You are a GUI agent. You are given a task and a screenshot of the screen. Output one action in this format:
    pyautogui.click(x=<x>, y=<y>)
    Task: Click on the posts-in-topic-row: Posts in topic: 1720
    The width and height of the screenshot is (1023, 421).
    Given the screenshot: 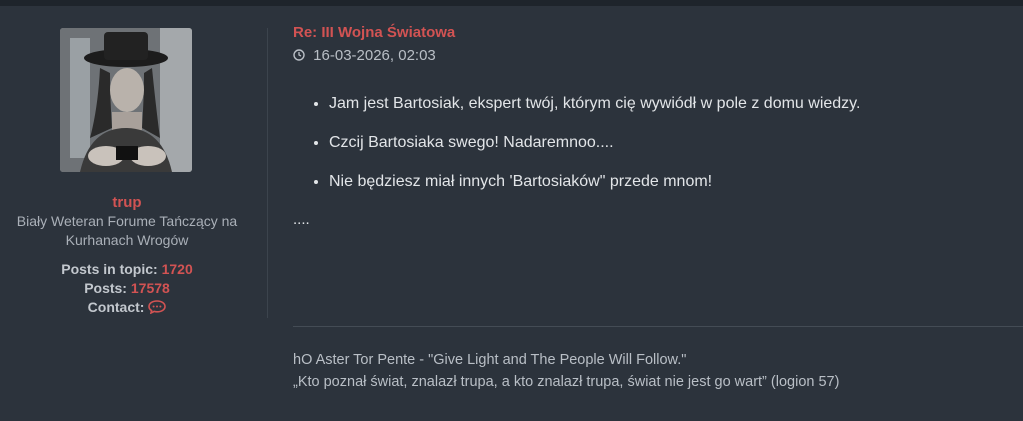 What is the action you would take?
    pyautogui.click(x=127, y=269)
    